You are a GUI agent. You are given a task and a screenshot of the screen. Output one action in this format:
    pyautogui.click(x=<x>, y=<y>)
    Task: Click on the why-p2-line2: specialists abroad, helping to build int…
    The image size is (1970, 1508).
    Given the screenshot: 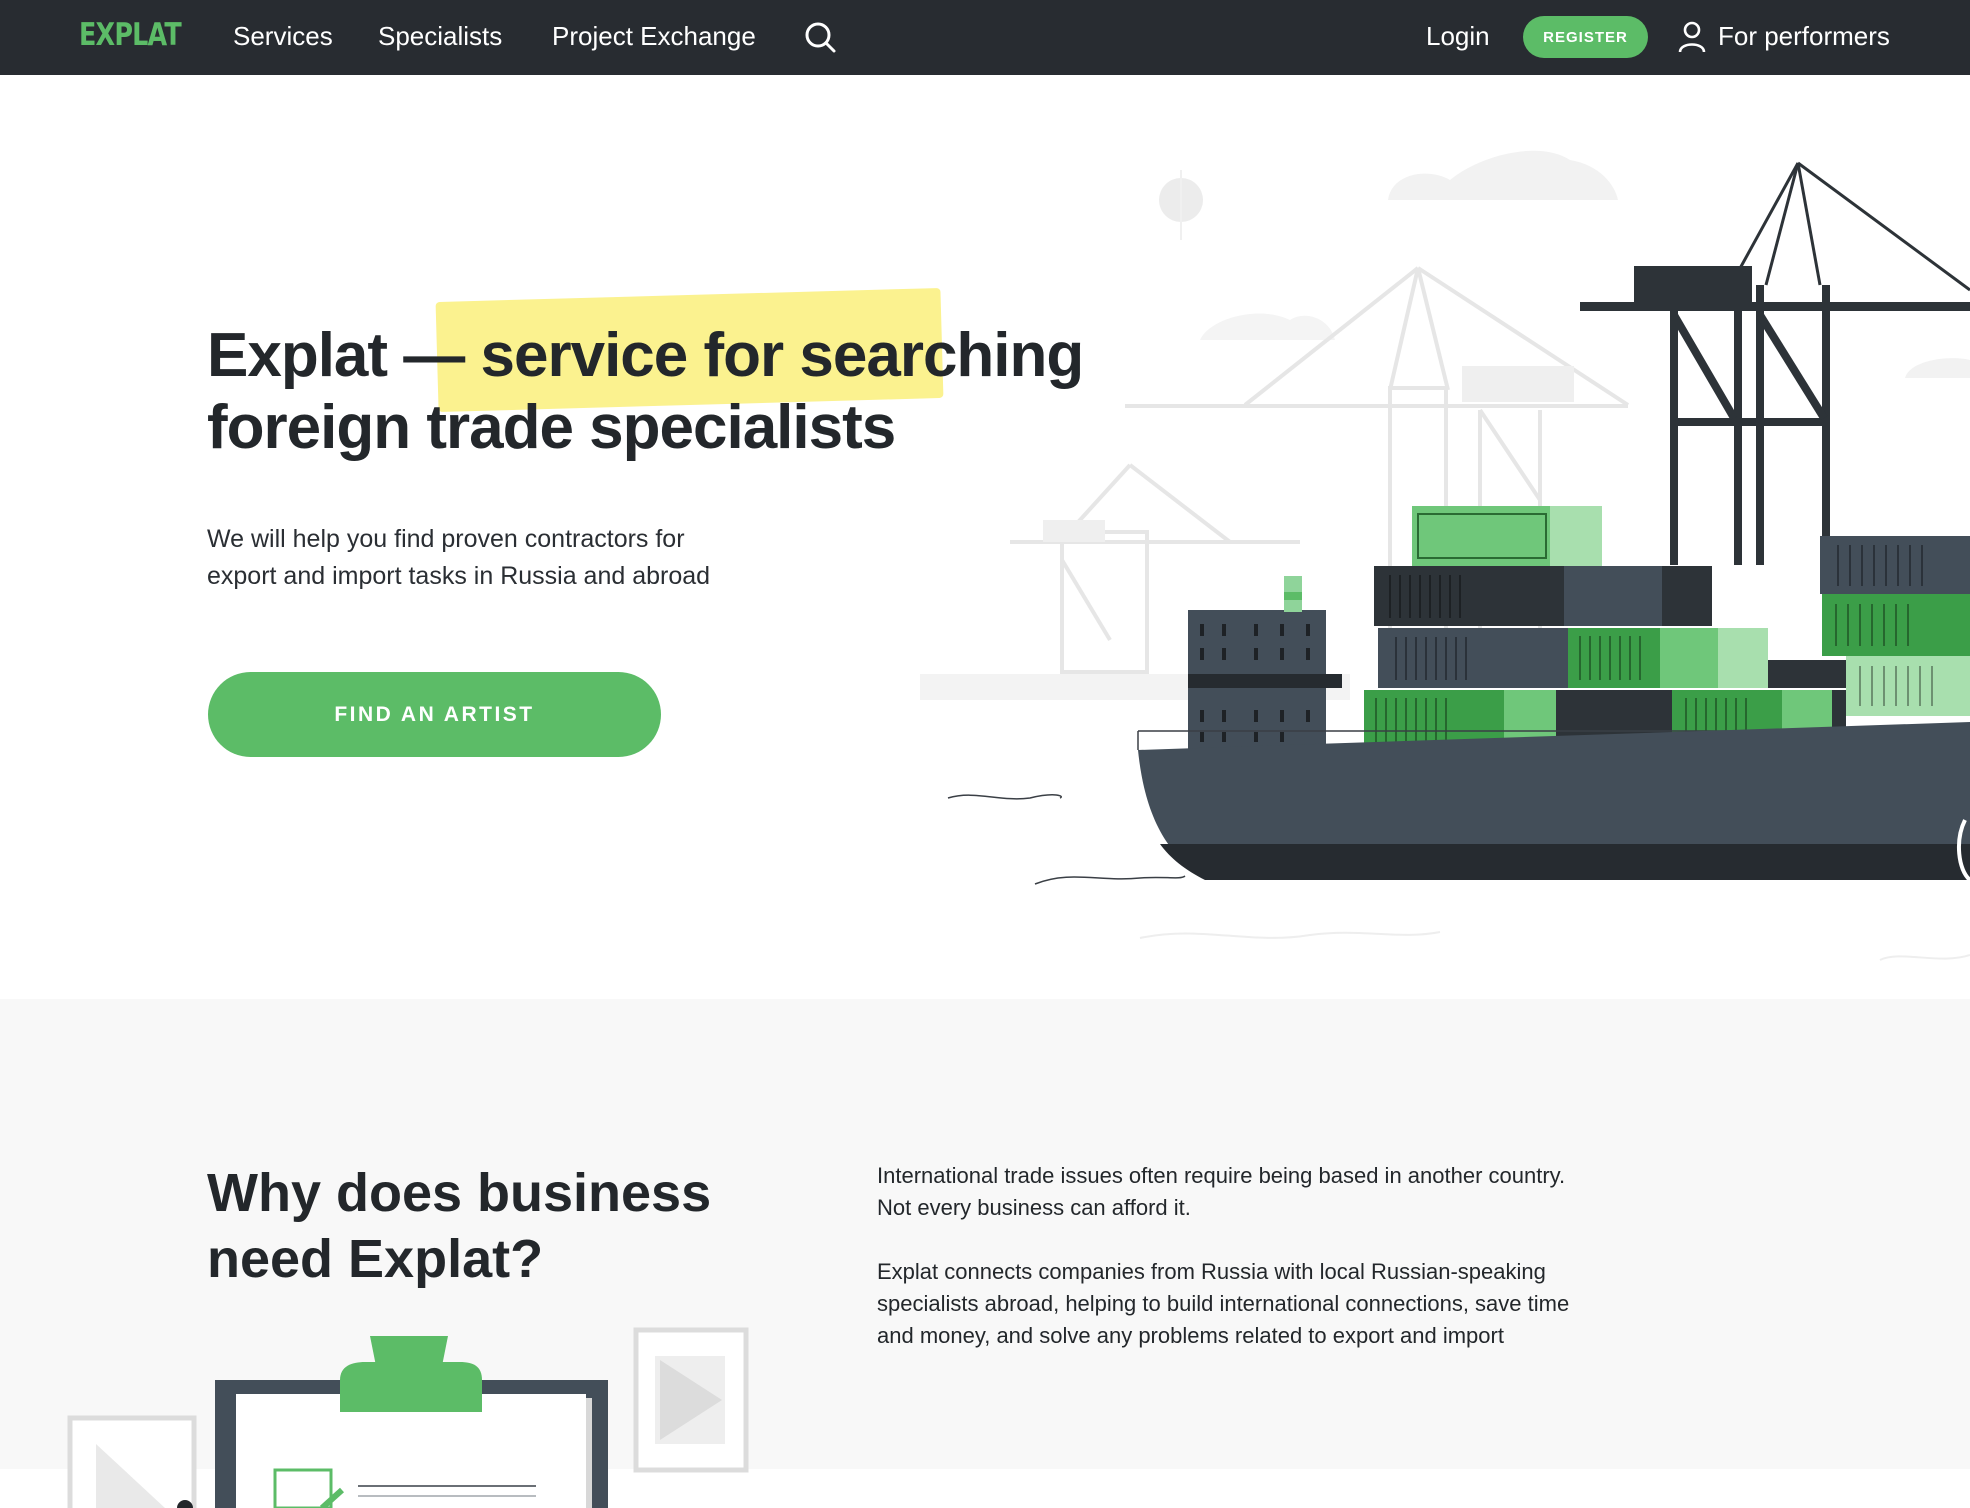 What is the action you would take?
    pyautogui.click(x=1223, y=1303)
    